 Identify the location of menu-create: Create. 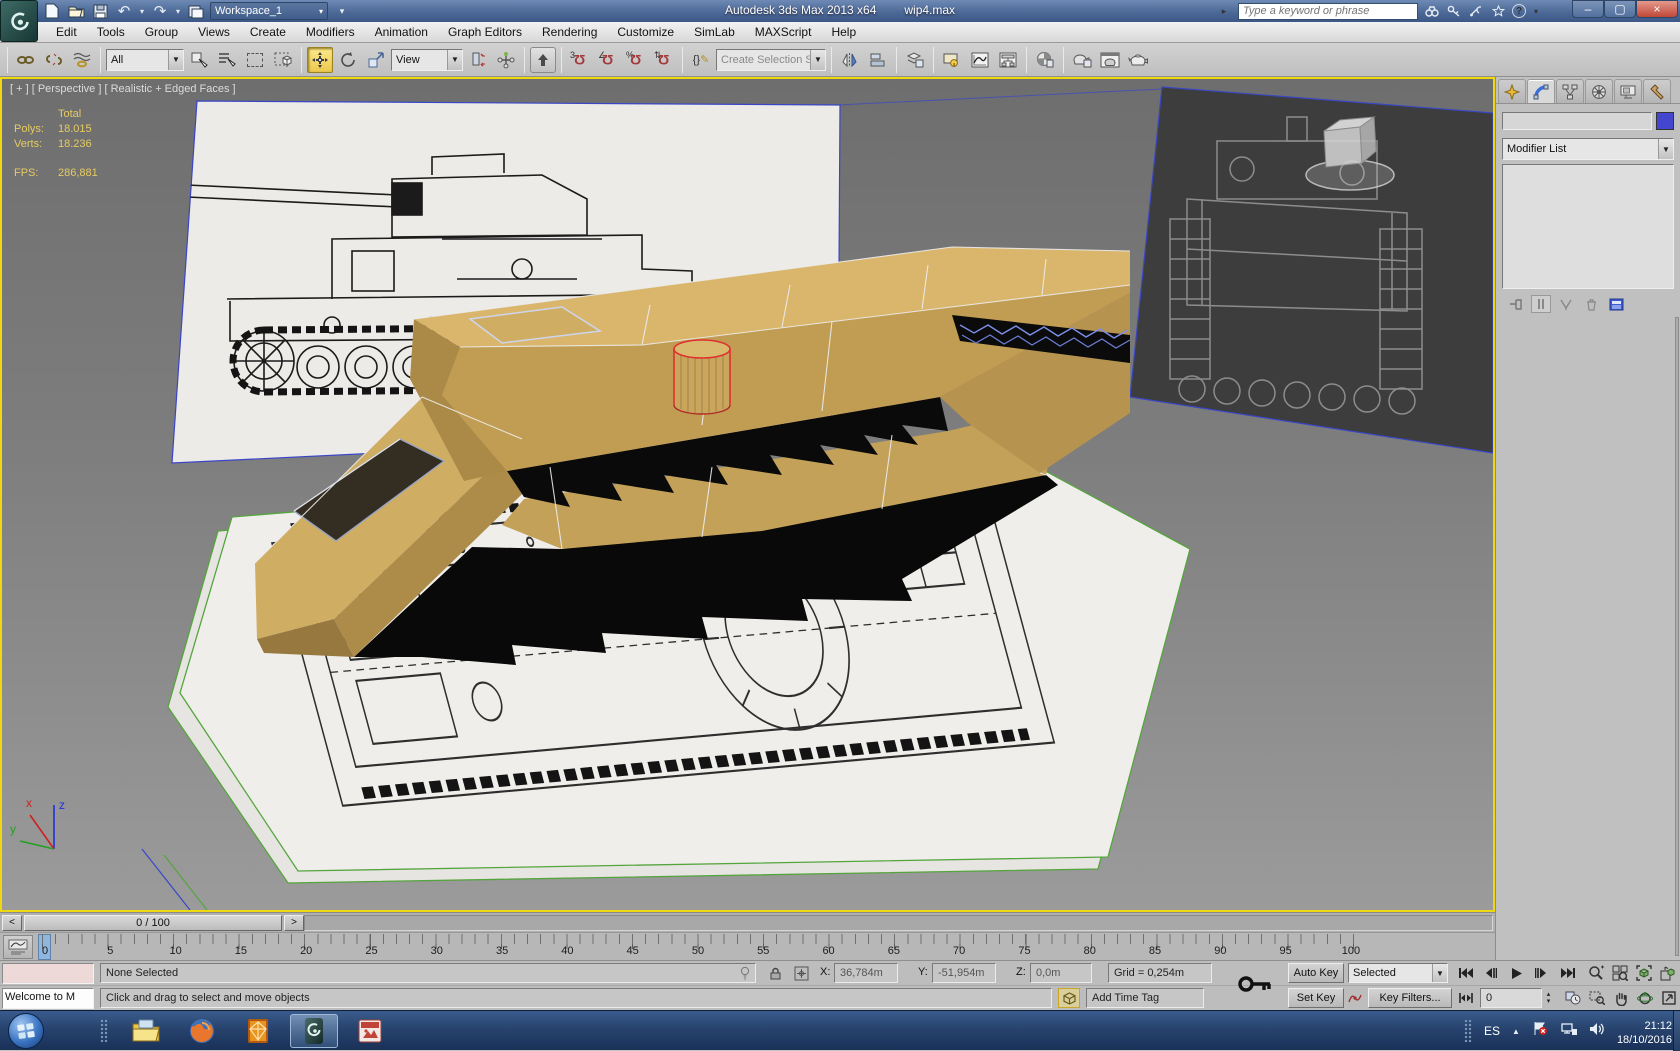
(268, 32).